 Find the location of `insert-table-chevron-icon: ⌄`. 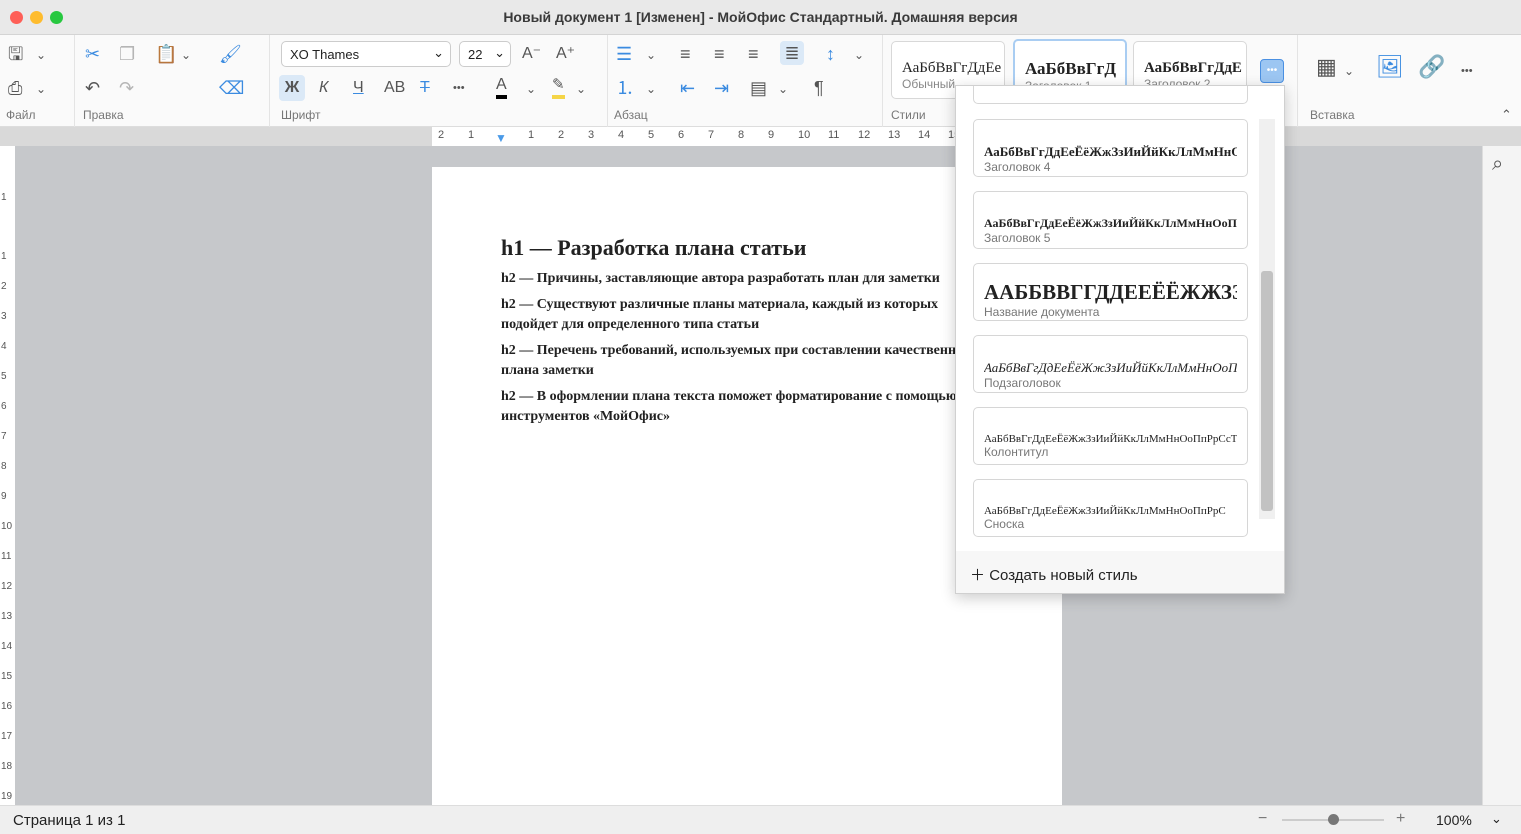

insert-table-chevron-icon: ⌄ is located at coordinates (1349, 71).